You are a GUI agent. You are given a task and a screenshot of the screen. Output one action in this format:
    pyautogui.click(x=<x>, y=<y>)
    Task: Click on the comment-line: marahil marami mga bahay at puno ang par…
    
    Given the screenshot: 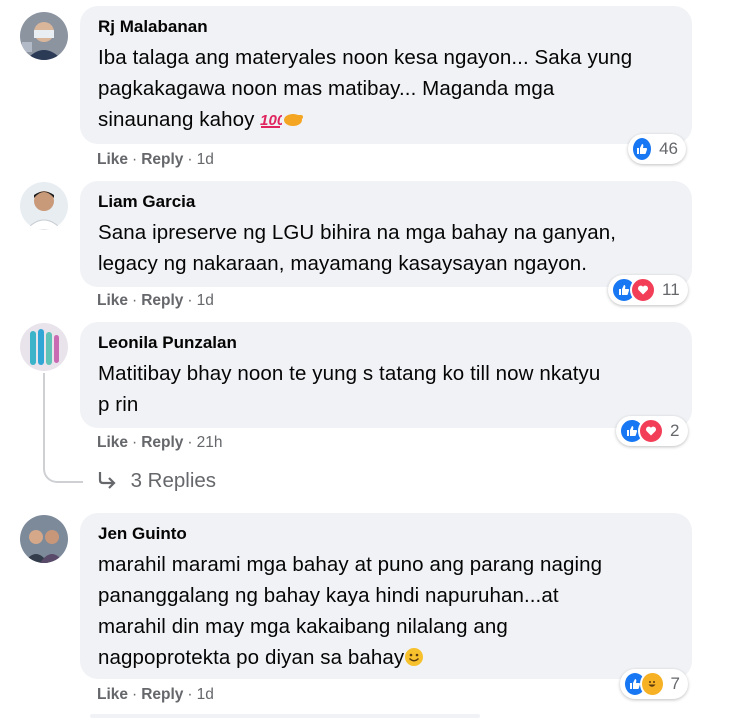 What is the action you would take?
    pyautogui.click(x=350, y=564)
    